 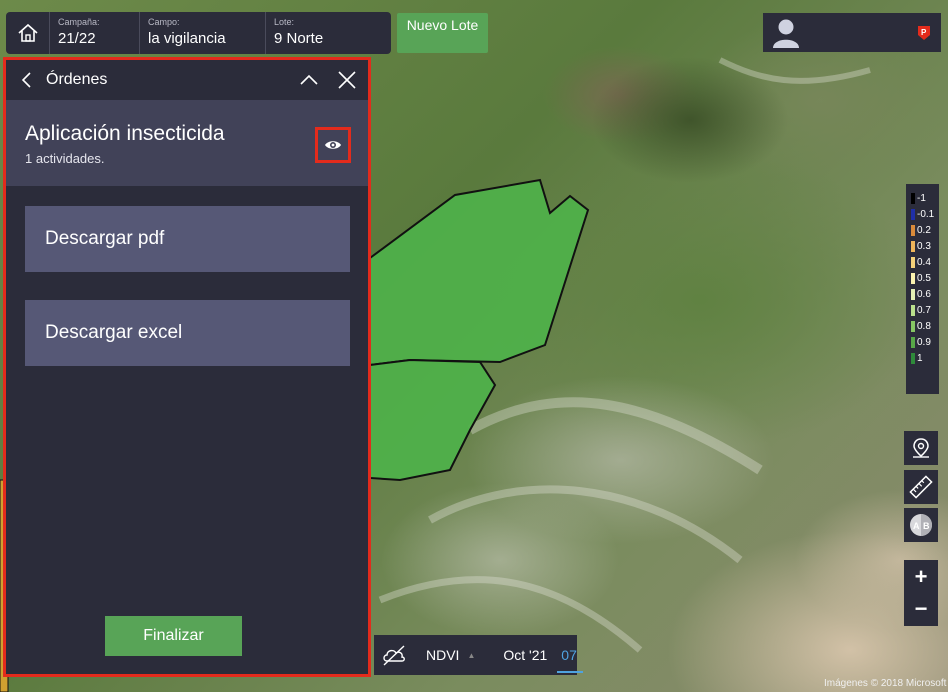 I want to click on legend-value: 0.6, so click(x=924, y=294).